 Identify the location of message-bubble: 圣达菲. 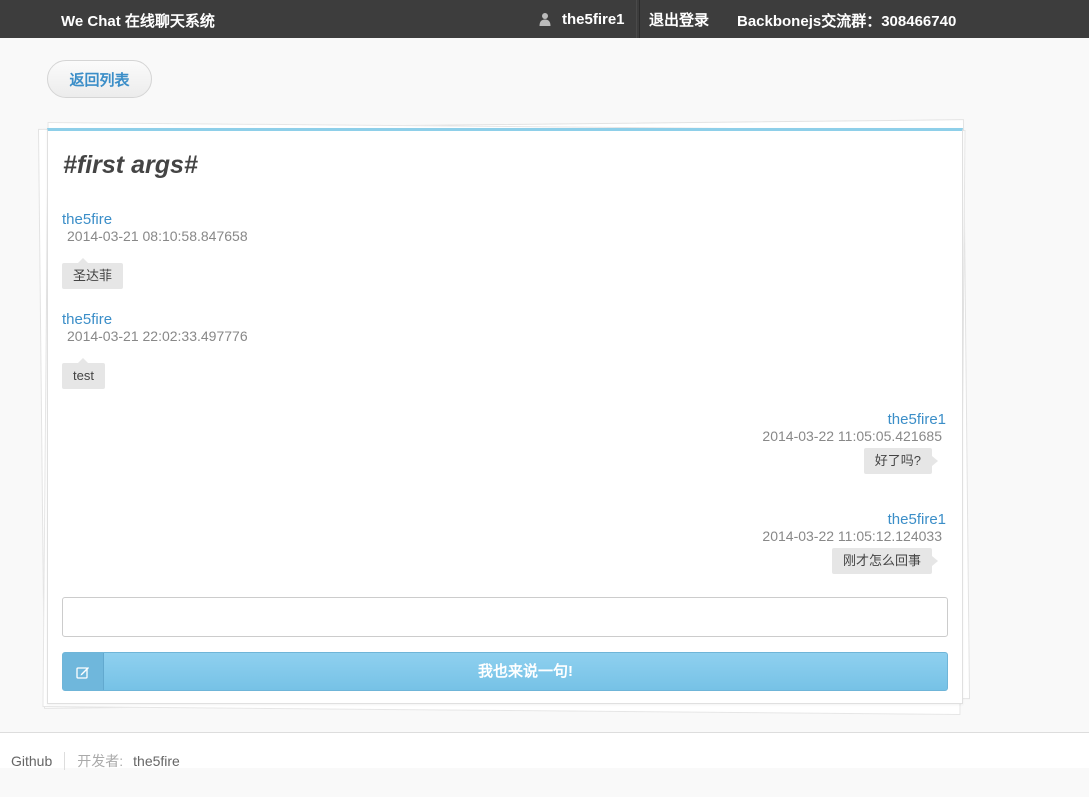
(93, 273).